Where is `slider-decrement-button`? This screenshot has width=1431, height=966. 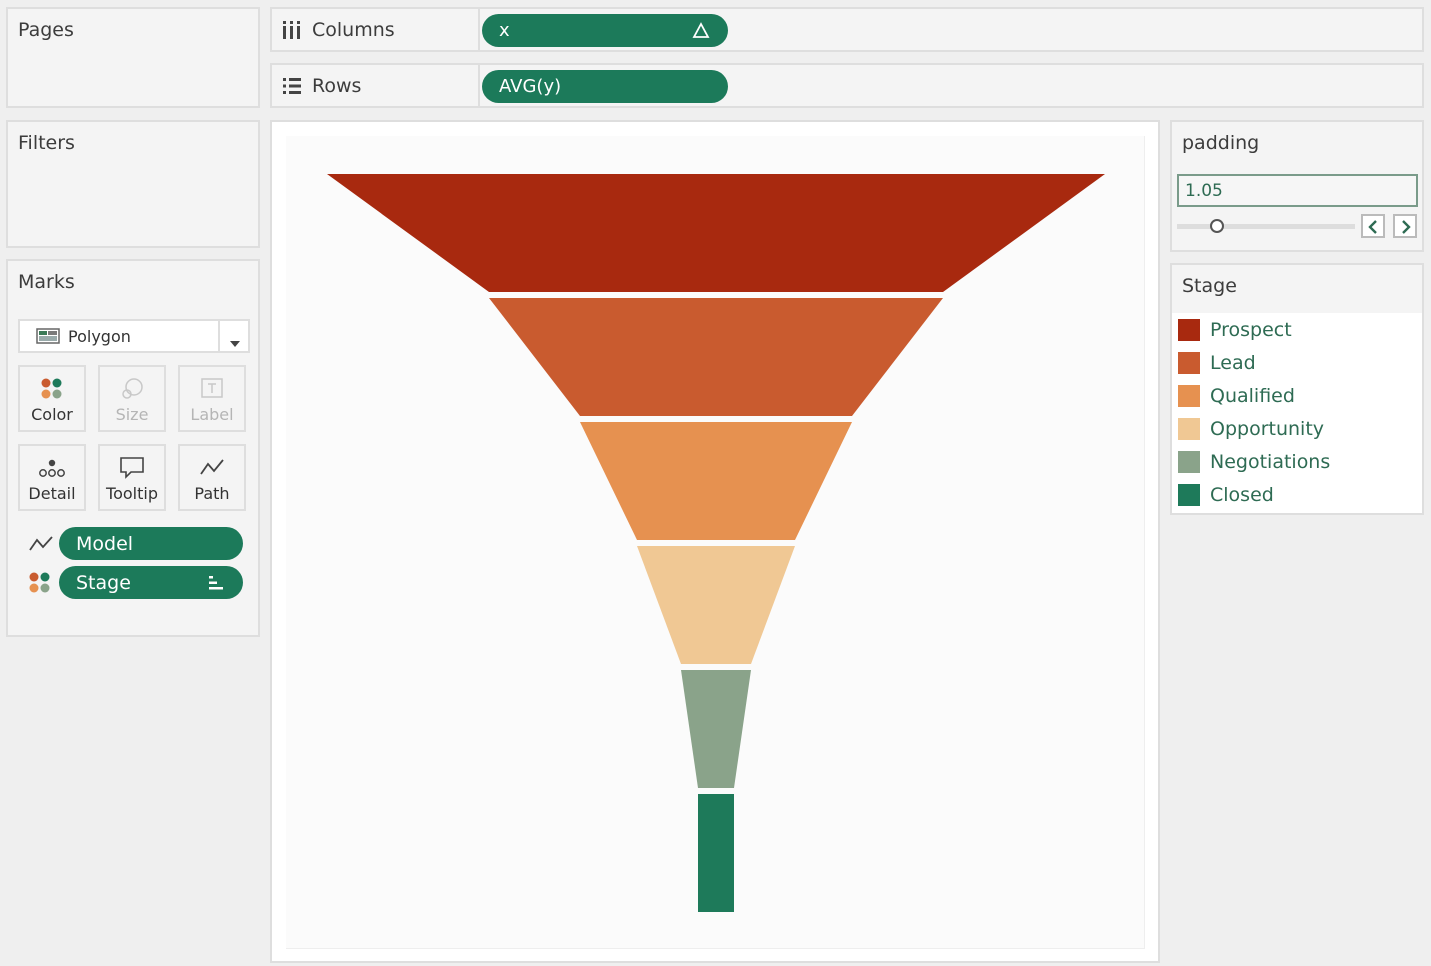
slider-decrement-button is located at coordinates (1373, 226).